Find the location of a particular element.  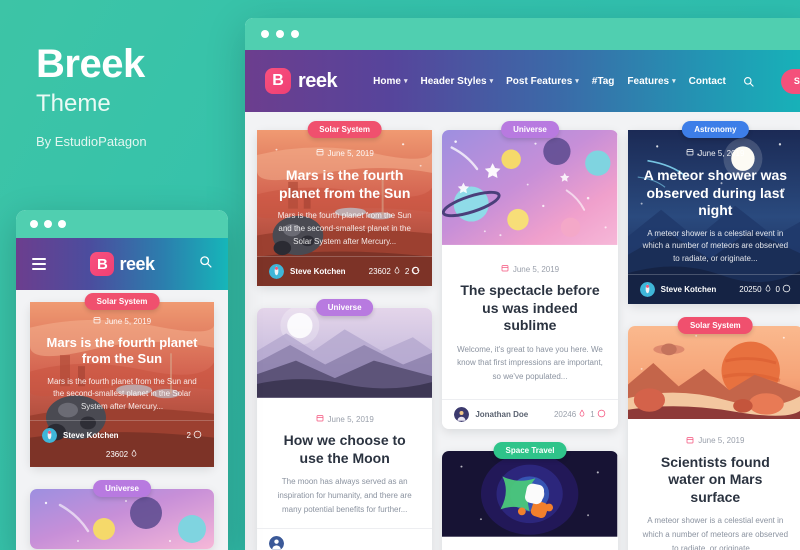

category-badge: Astronomy is located at coordinates (715, 129).